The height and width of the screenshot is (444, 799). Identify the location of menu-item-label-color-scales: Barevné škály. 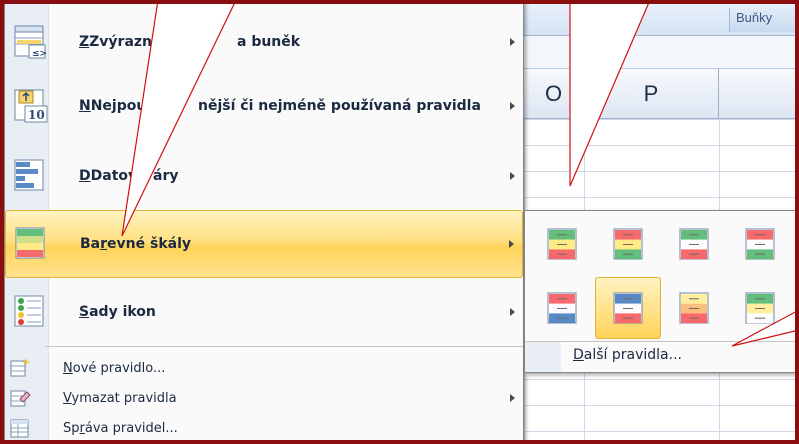
(136, 244).